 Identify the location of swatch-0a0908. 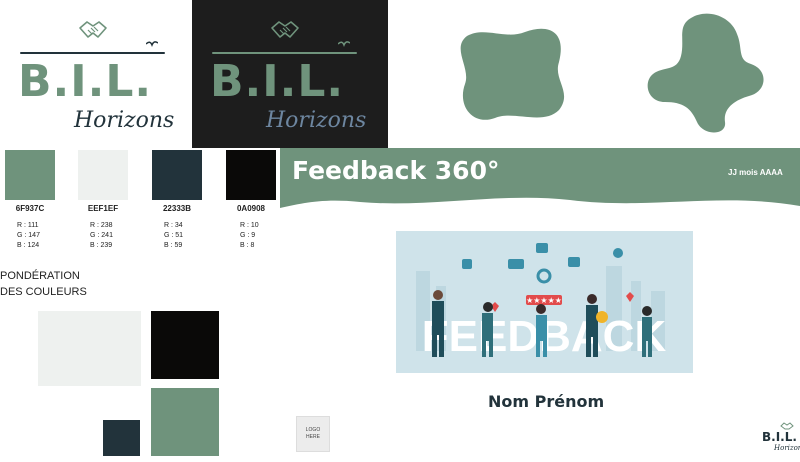
(251, 175).